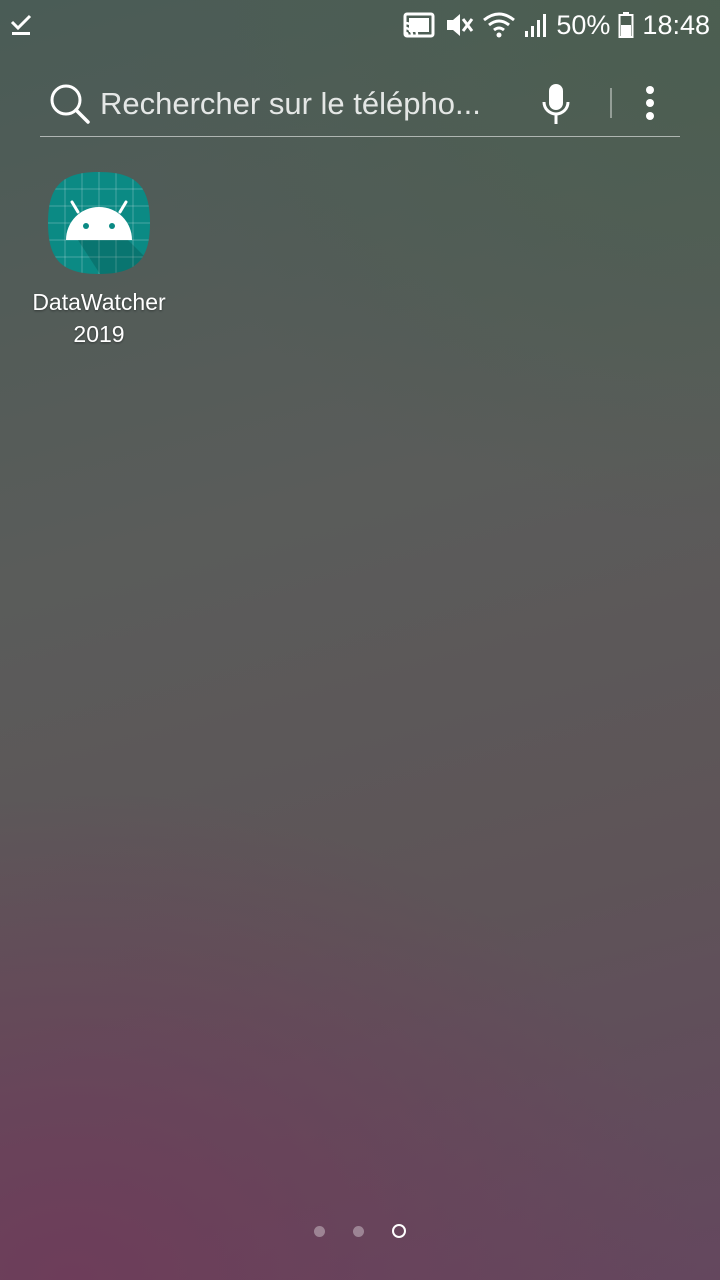 This screenshot has width=720, height=1280. What do you see at coordinates (419, 25) in the screenshot?
I see `cast-icon` at bounding box center [419, 25].